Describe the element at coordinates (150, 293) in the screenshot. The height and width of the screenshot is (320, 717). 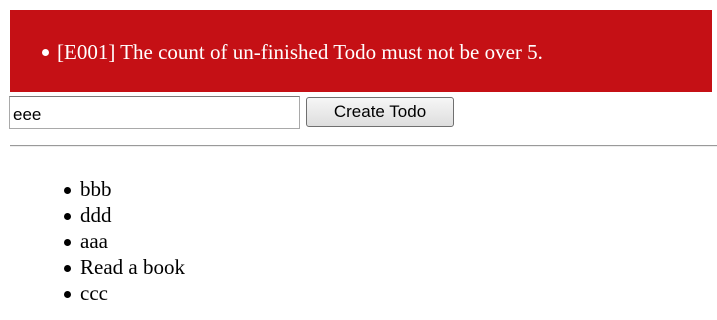
I see `todo-item: ccc` at that location.